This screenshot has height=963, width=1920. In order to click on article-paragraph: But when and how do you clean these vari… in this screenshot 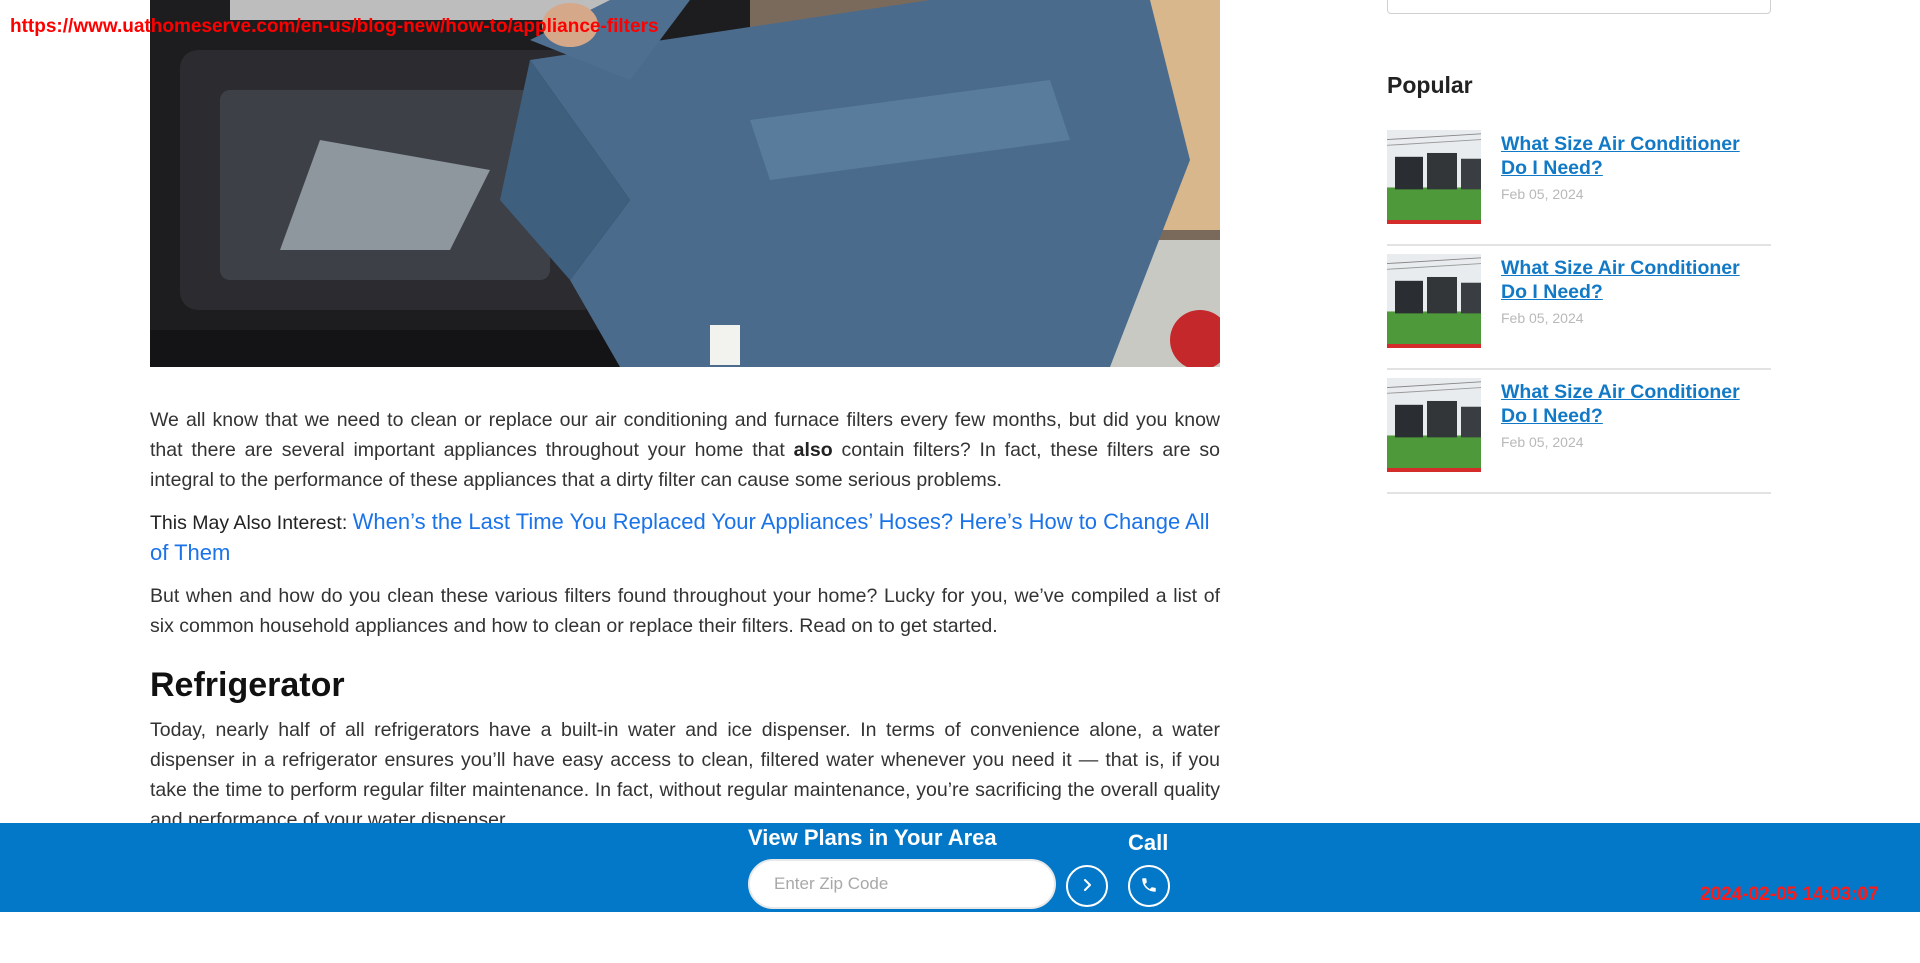, I will do `click(685, 611)`.